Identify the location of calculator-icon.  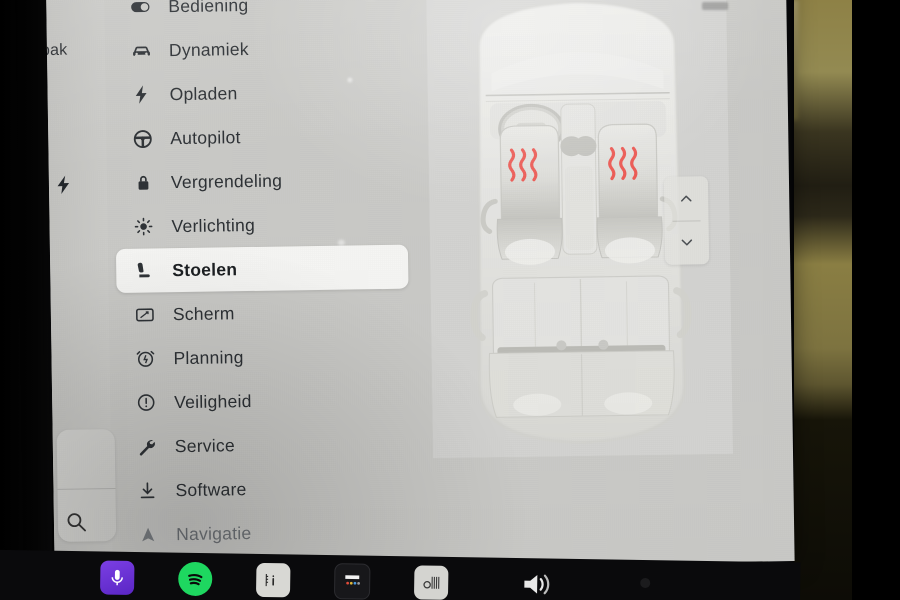
(352, 581).